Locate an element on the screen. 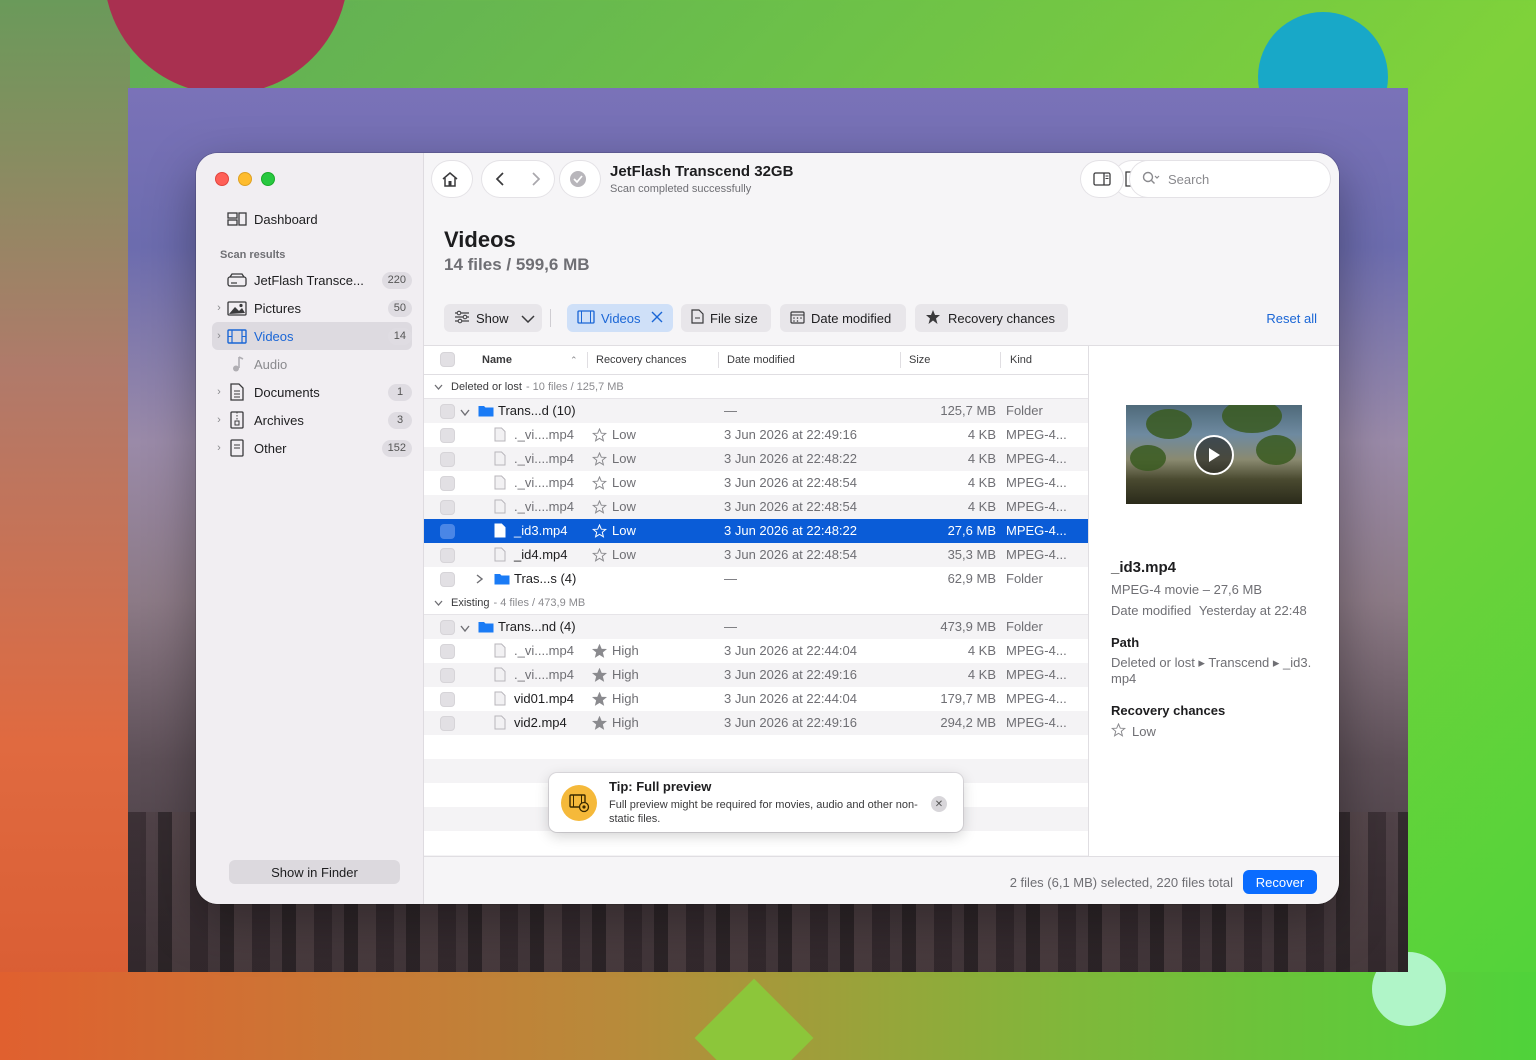 The width and height of the screenshot is (1536, 1060). sidebar-item-documents: › Documents 1 is located at coordinates (312, 392).